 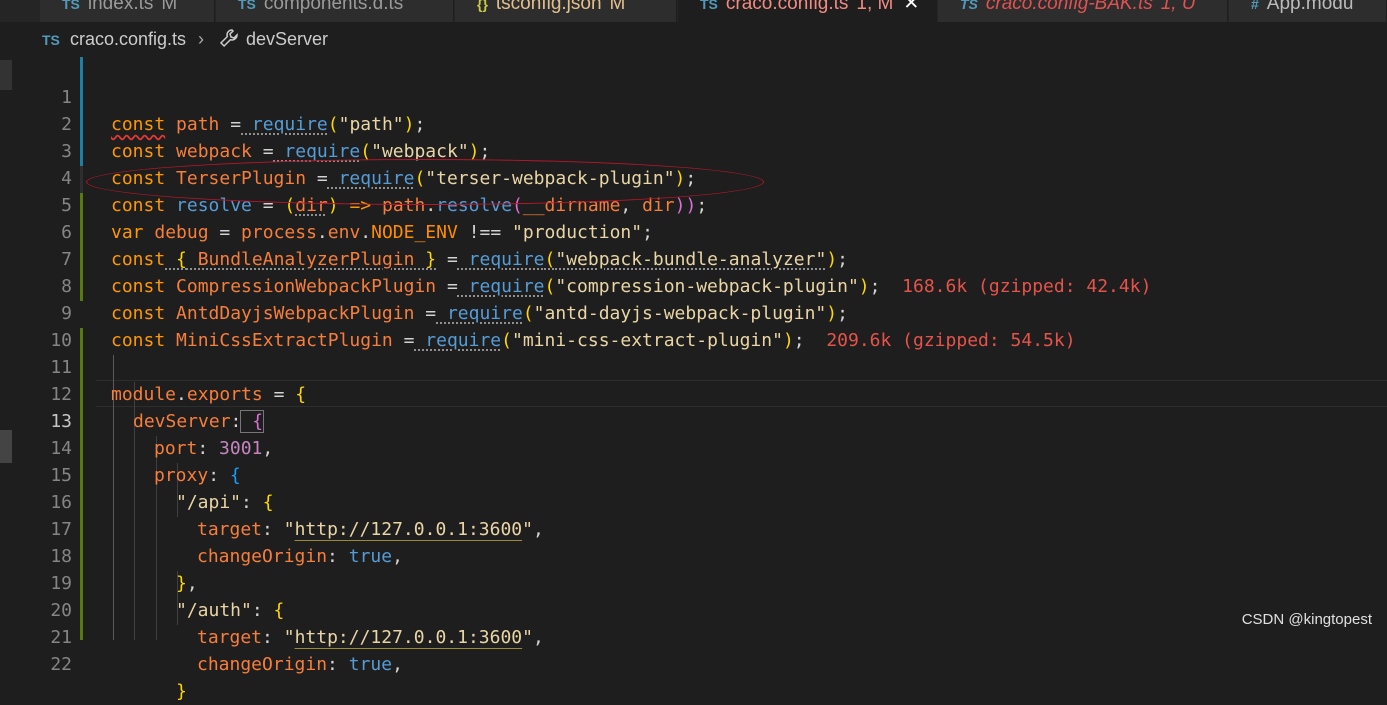 I want to click on code-line: 20 target: "http://127.0.0.1:3600",, so click(x=693, y=609).